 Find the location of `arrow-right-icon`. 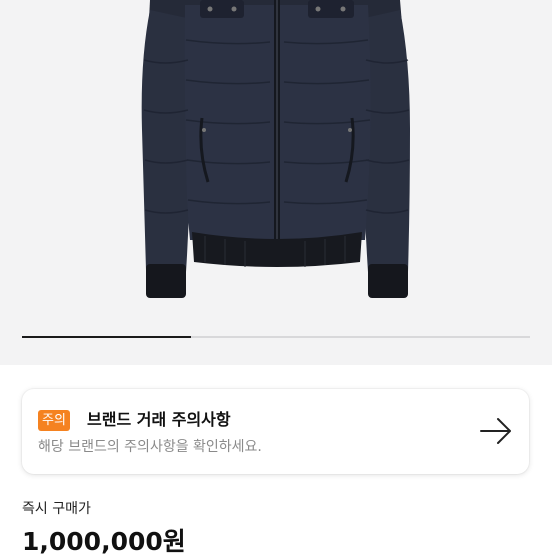

arrow-right-icon is located at coordinates (496, 431).